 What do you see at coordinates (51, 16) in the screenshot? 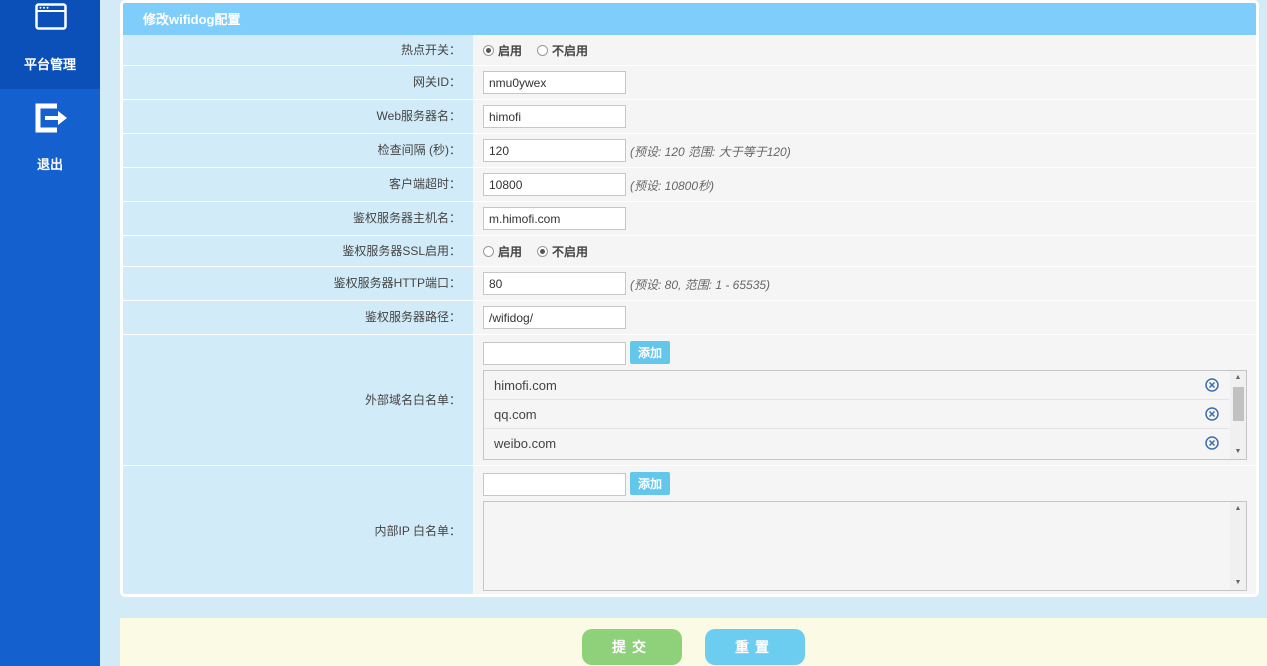
I see `window-icon` at bounding box center [51, 16].